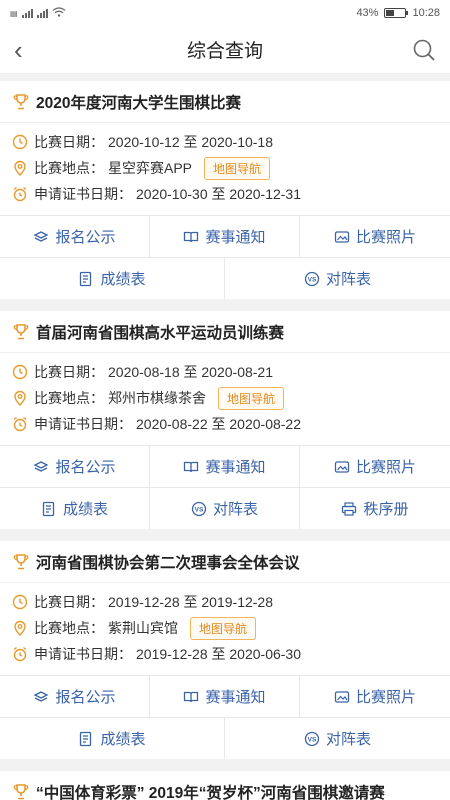 This screenshot has width=450, height=800. I want to click on date-row: 比赛日期： 2020-08-18 至 2020-08-21, so click(225, 372).